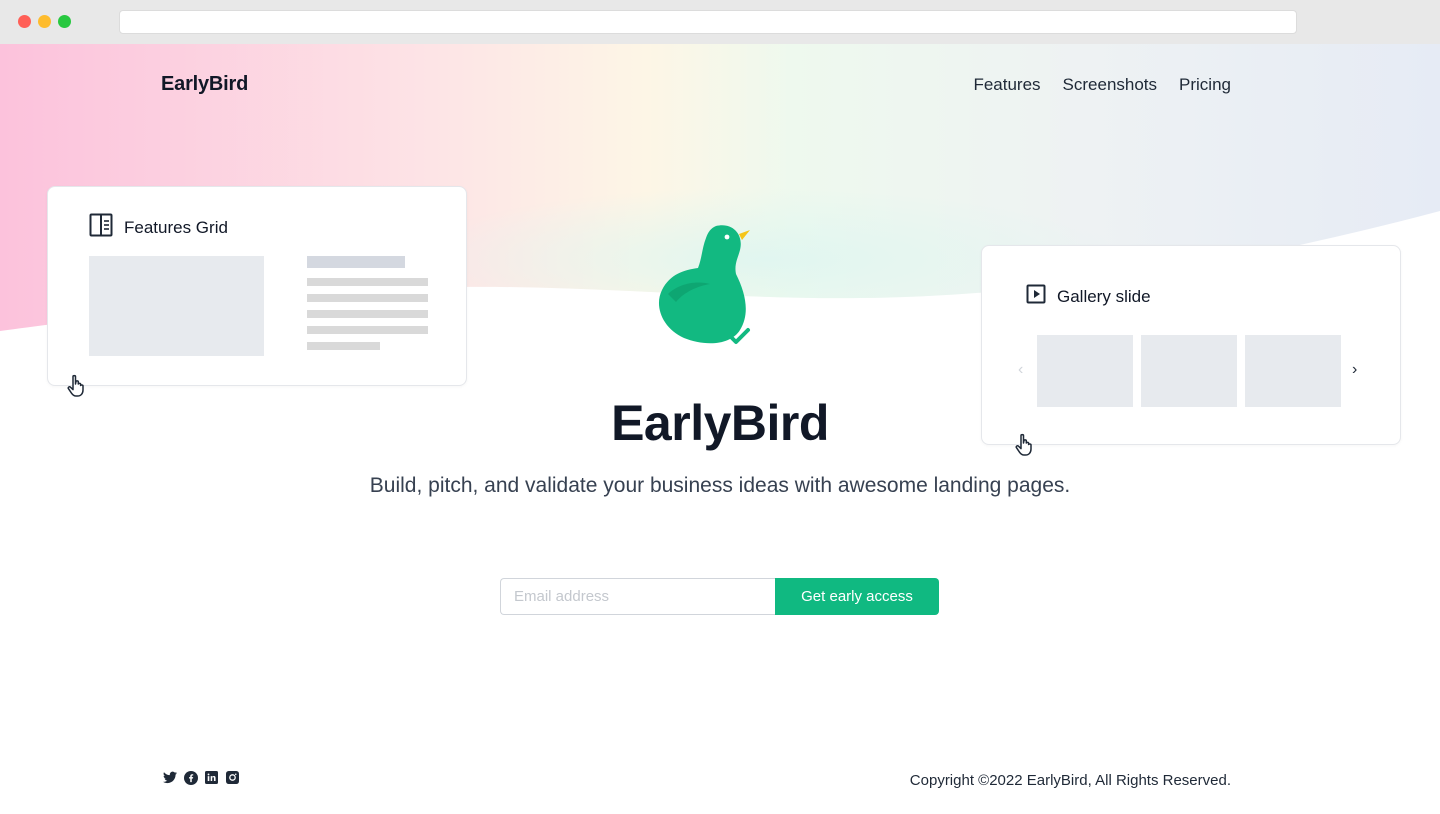 The image size is (1440, 814). What do you see at coordinates (201, 778) in the screenshot?
I see `social-links` at bounding box center [201, 778].